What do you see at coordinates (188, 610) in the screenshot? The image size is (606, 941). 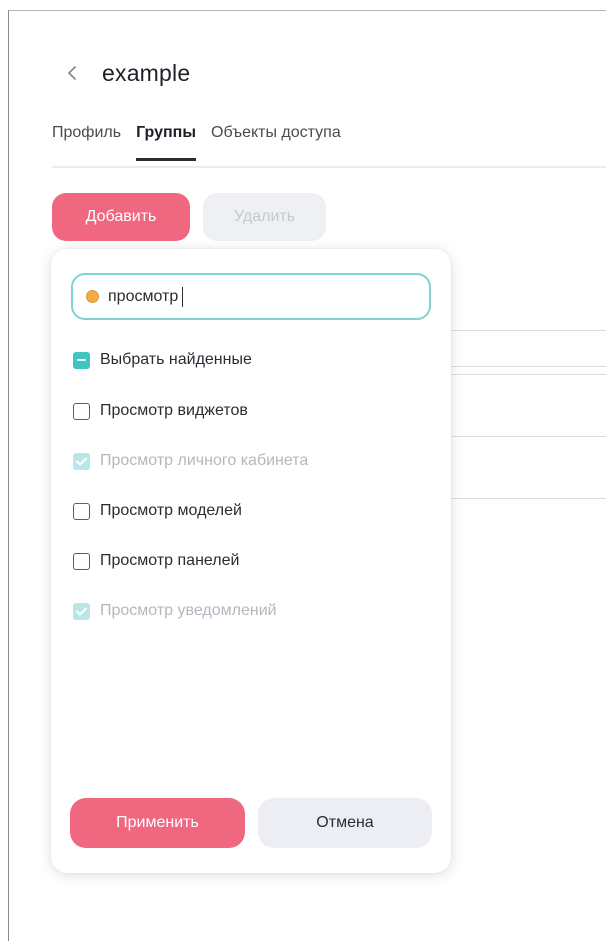 I see `checkbox-label: Просмотр уведомлений` at bounding box center [188, 610].